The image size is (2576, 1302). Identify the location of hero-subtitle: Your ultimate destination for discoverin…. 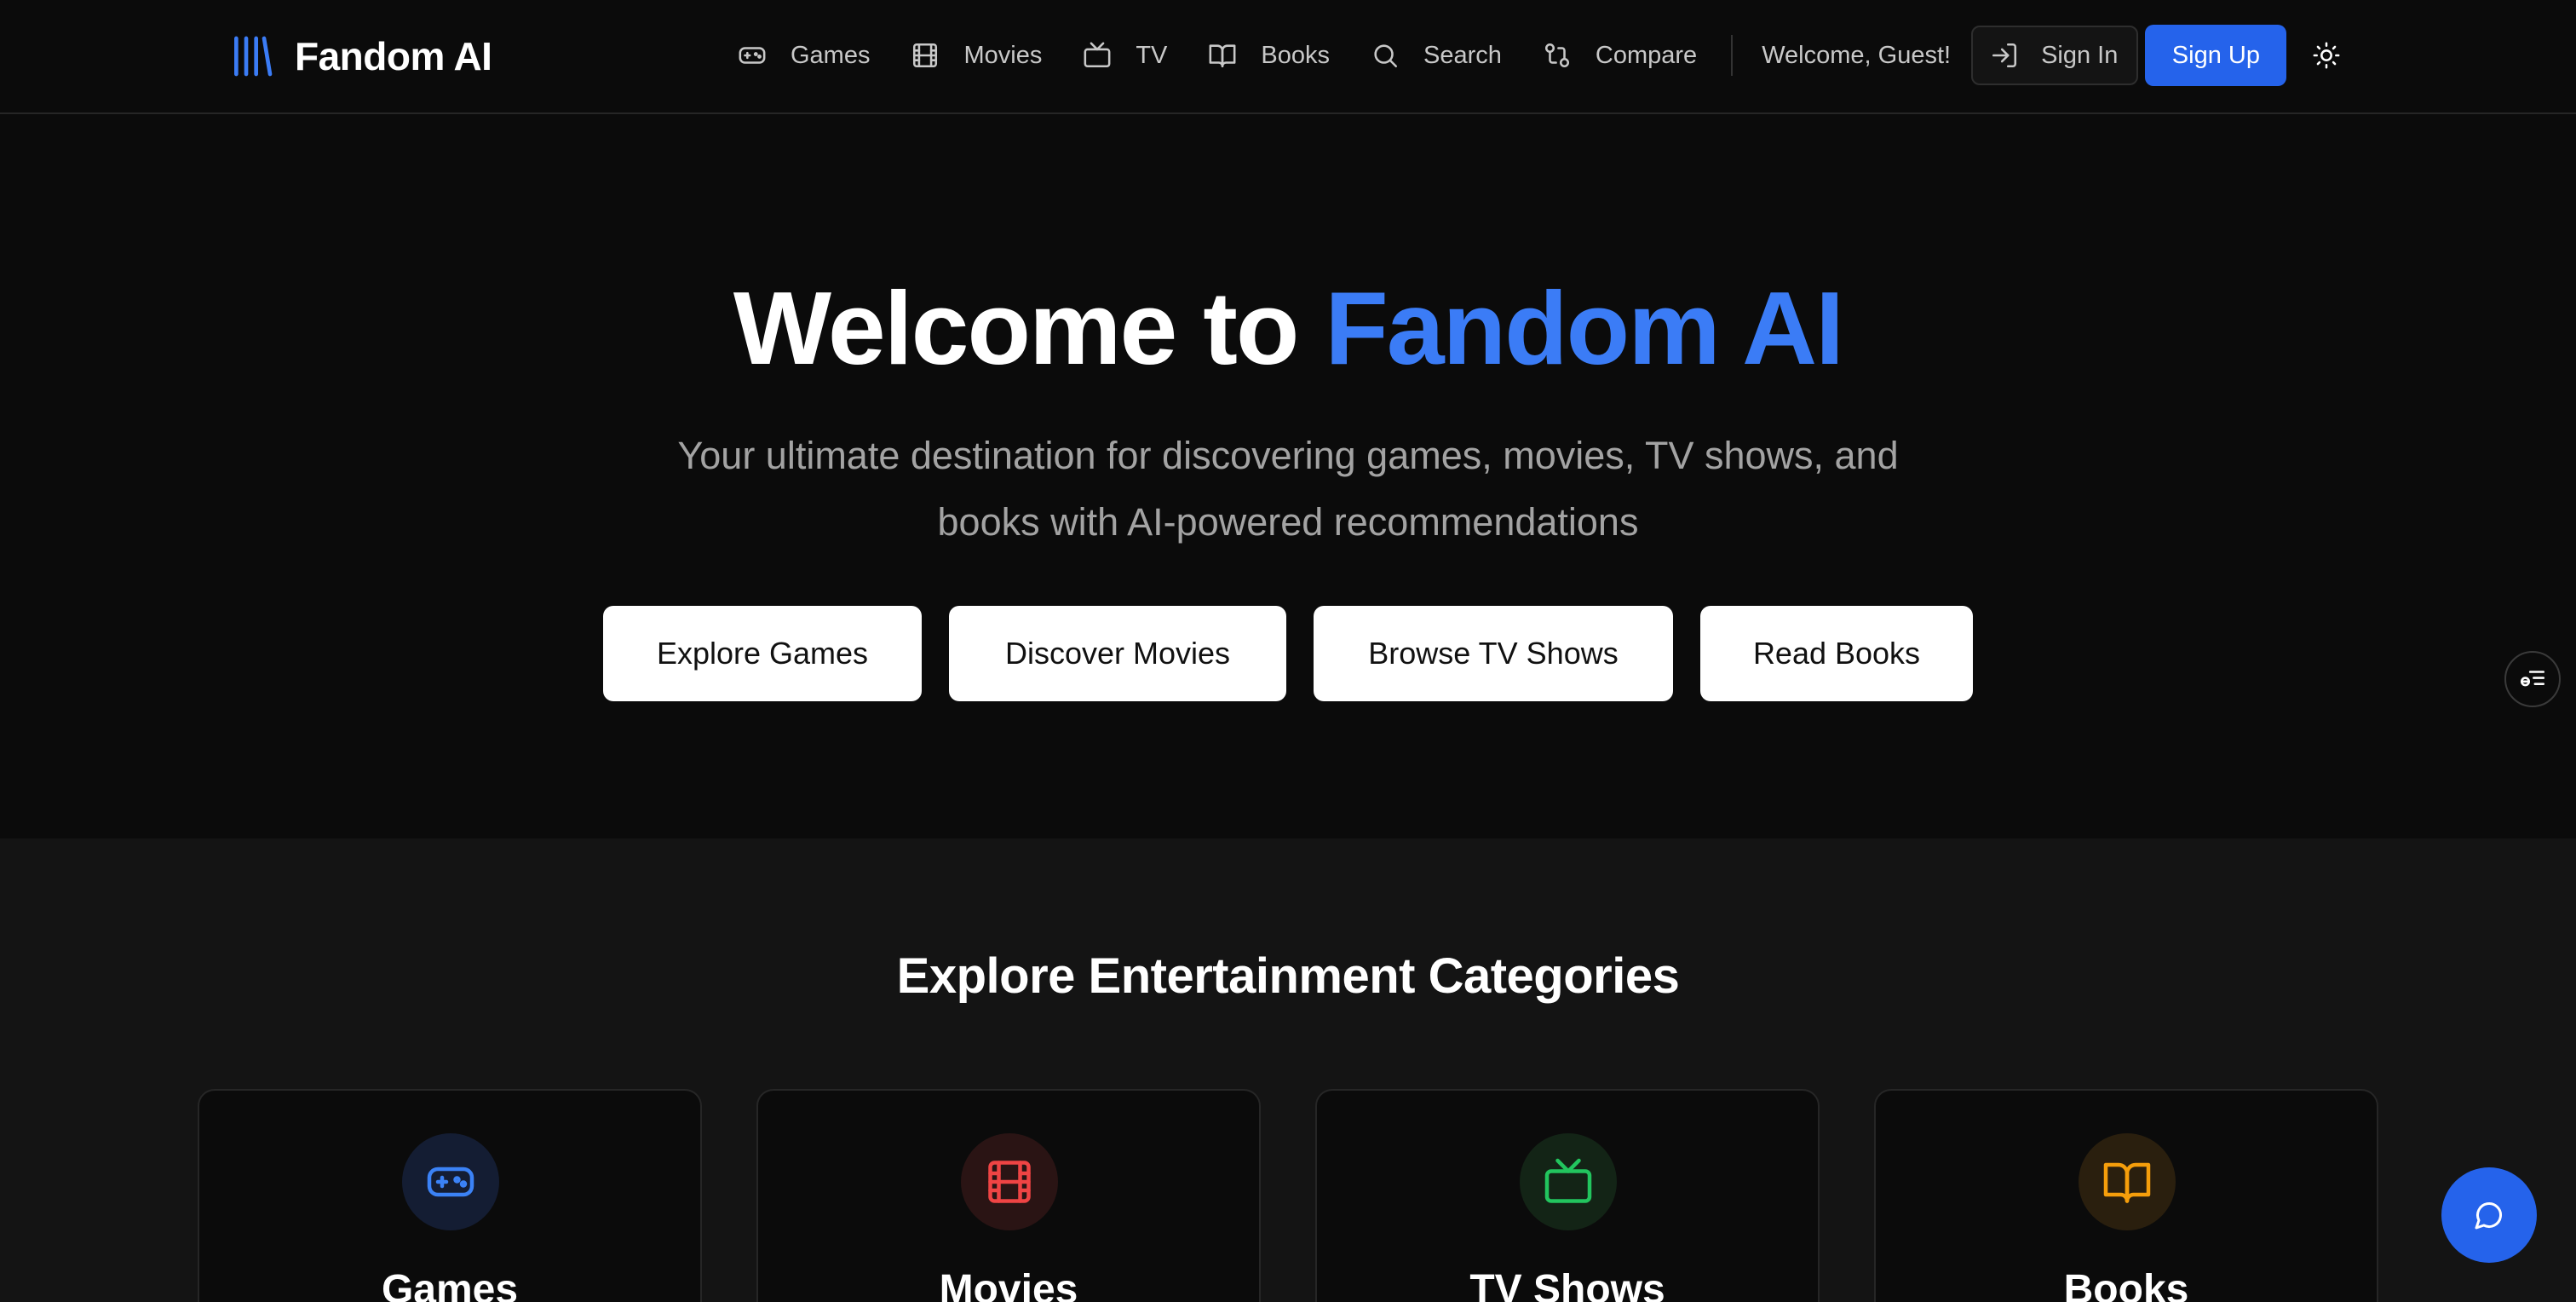
(1288, 489).